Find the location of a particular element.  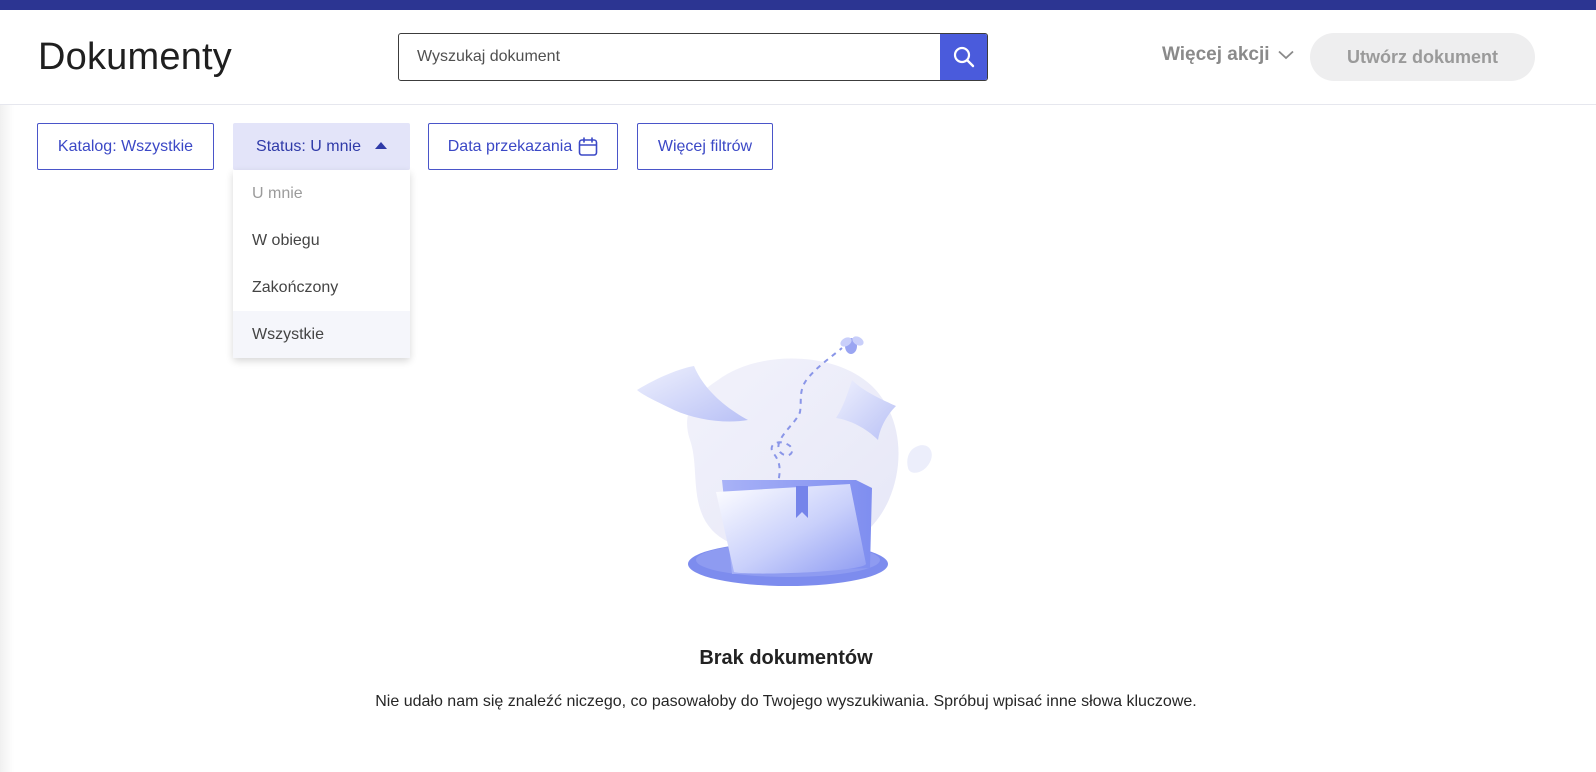

page-title: Dokumenty is located at coordinates (135, 57).